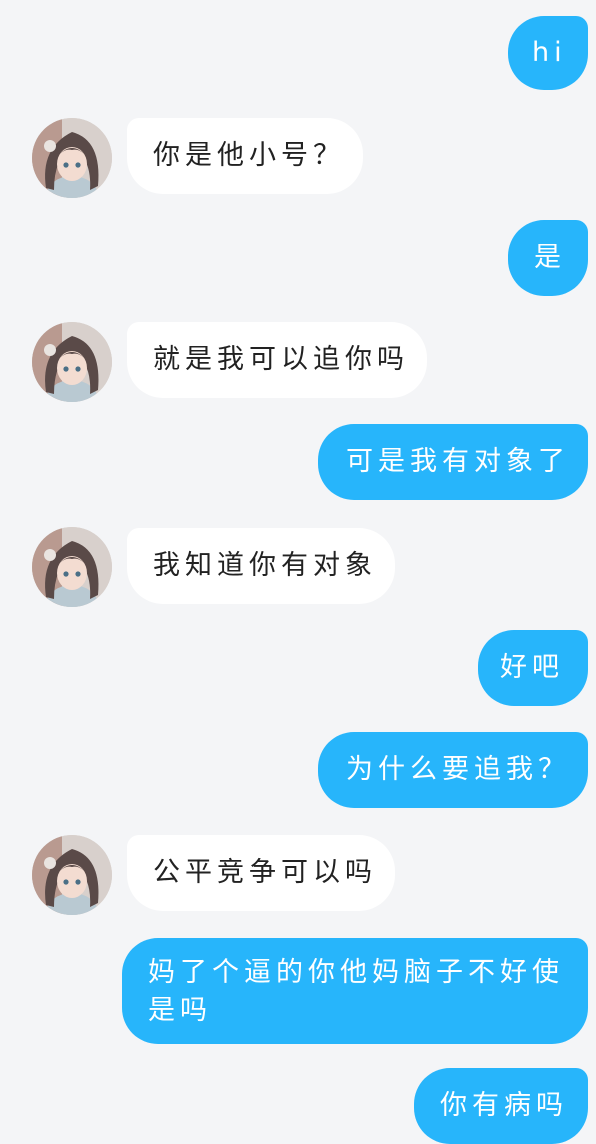 The image size is (596, 1144). Describe the element at coordinates (261, 566) in the screenshot. I see `message-bubble: 我知道你有对象` at that location.